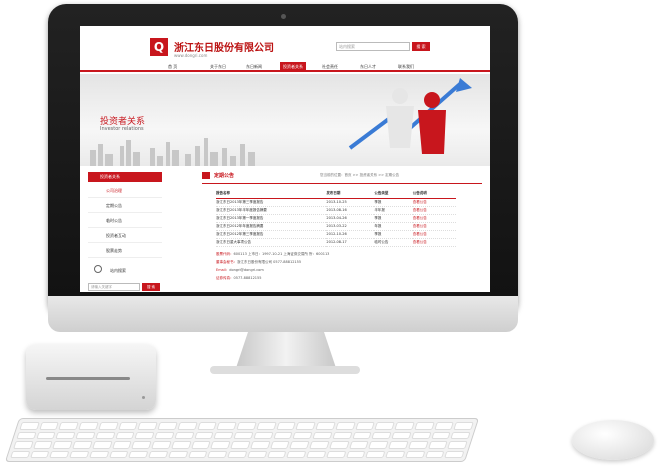 This screenshot has height=473, width=663. Describe the element at coordinates (226, 262) in the screenshot. I see `info-label: 董事会秘书：` at that location.